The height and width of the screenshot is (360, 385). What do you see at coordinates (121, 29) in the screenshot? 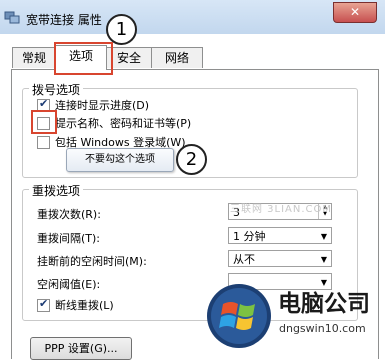
I see `callout-1: 1` at bounding box center [121, 29].